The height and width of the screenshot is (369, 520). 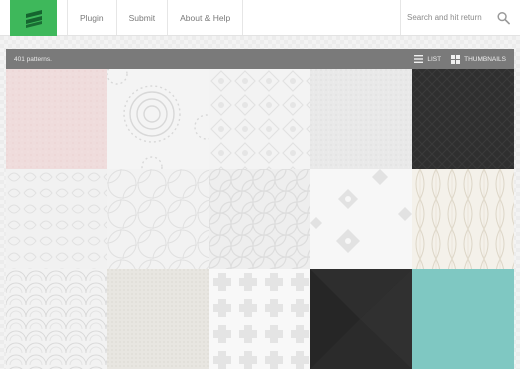 I want to click on pattern-tile-pink-speckle, so click(x=56, y=119).